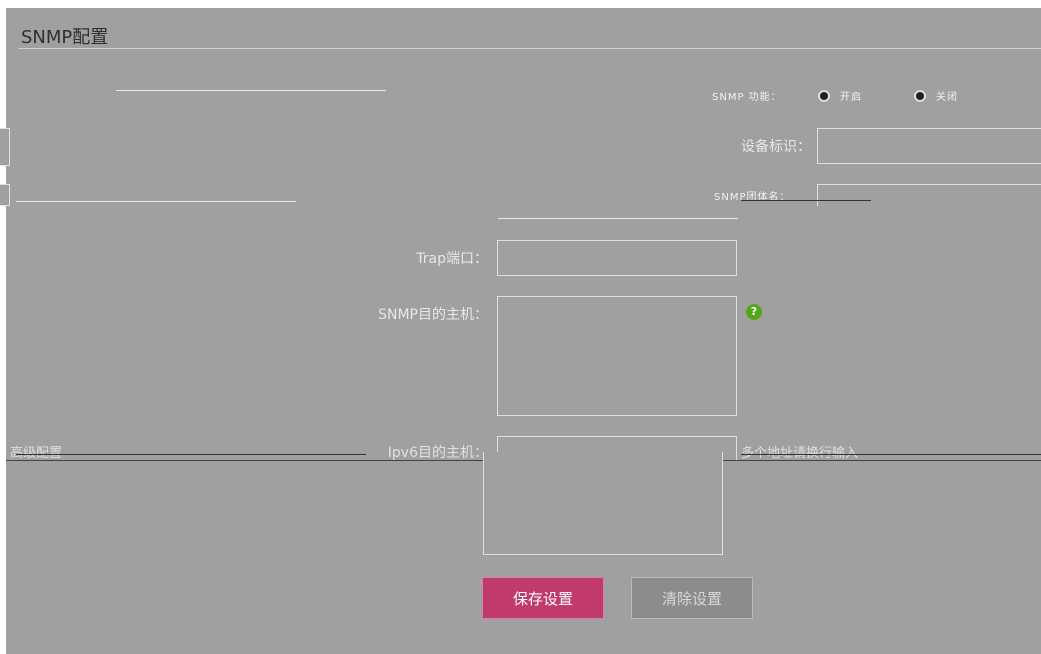 The width and height of the screenshot is (1041, 654). Describe the element at coordinates (747, 97) in the screenshot. I see `snmp-switch-label: SNMP 功能：` at that location.